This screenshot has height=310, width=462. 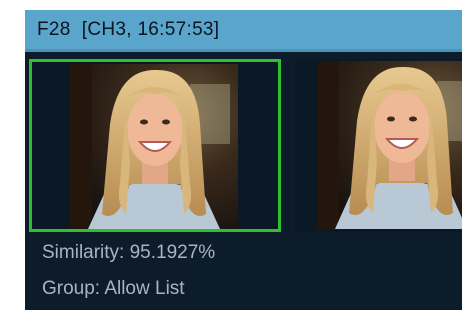 I want to click on similarity-text: Similarity: 95.1927%, so click(x=129, y=252).